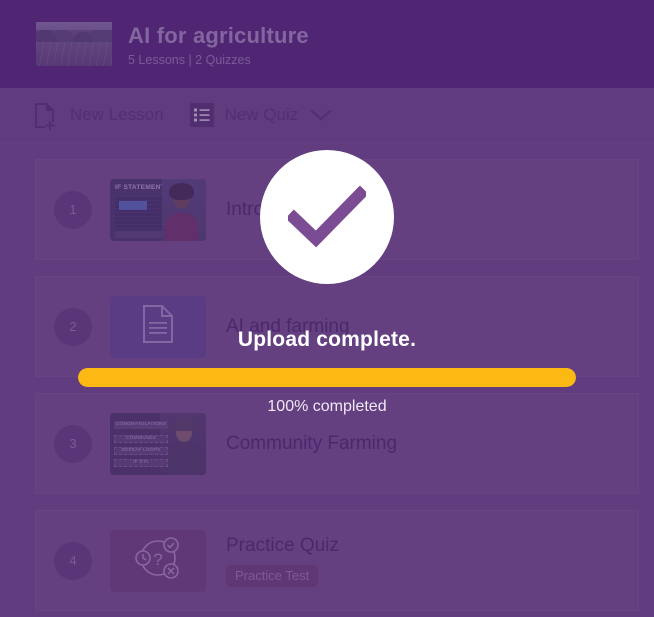 This screenshot has height=617, width=654. What do you see at coordinates (327, 339) in the screenshot?
I see `upload-status-title: Upload complete.` at bounding box center [327, 339].